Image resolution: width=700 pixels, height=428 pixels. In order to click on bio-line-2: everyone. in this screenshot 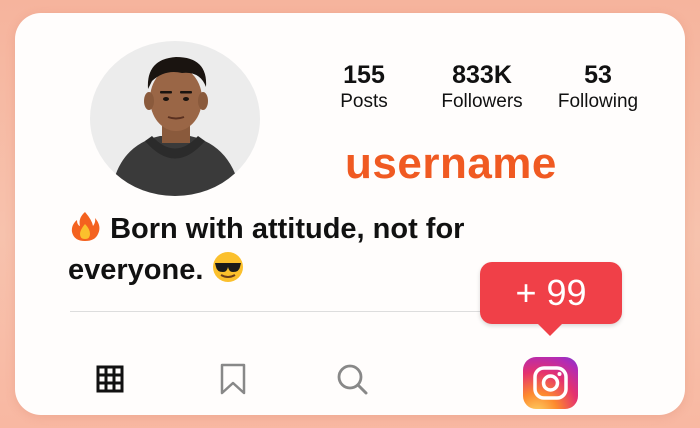, I will do `click(136, 270)`.